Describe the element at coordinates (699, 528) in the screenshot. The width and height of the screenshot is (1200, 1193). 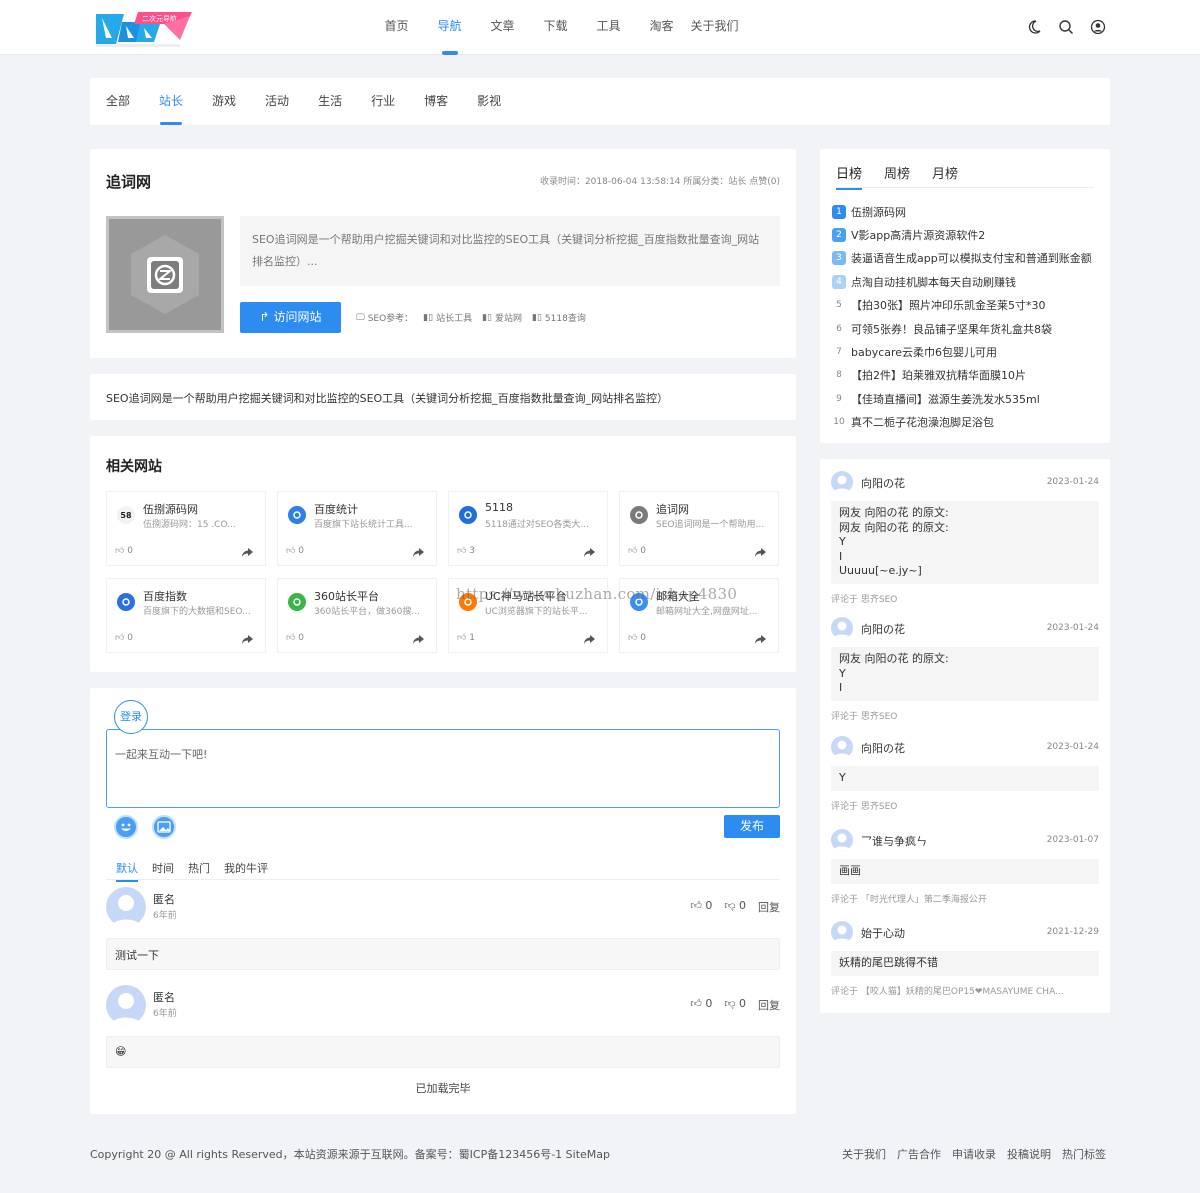
I see `related-site-card: 追词网 SEO追词网是一个帮助用... 👍︎ 0` at that location.